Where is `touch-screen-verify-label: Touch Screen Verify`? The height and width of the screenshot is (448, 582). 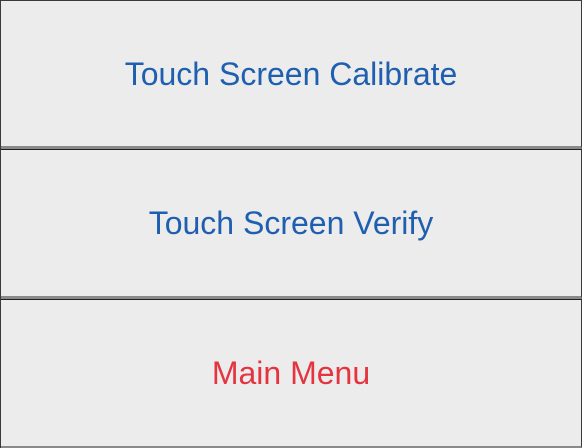
touch-screen-verify-label: Touch Screen Verify is located at coordinates (291, 222).